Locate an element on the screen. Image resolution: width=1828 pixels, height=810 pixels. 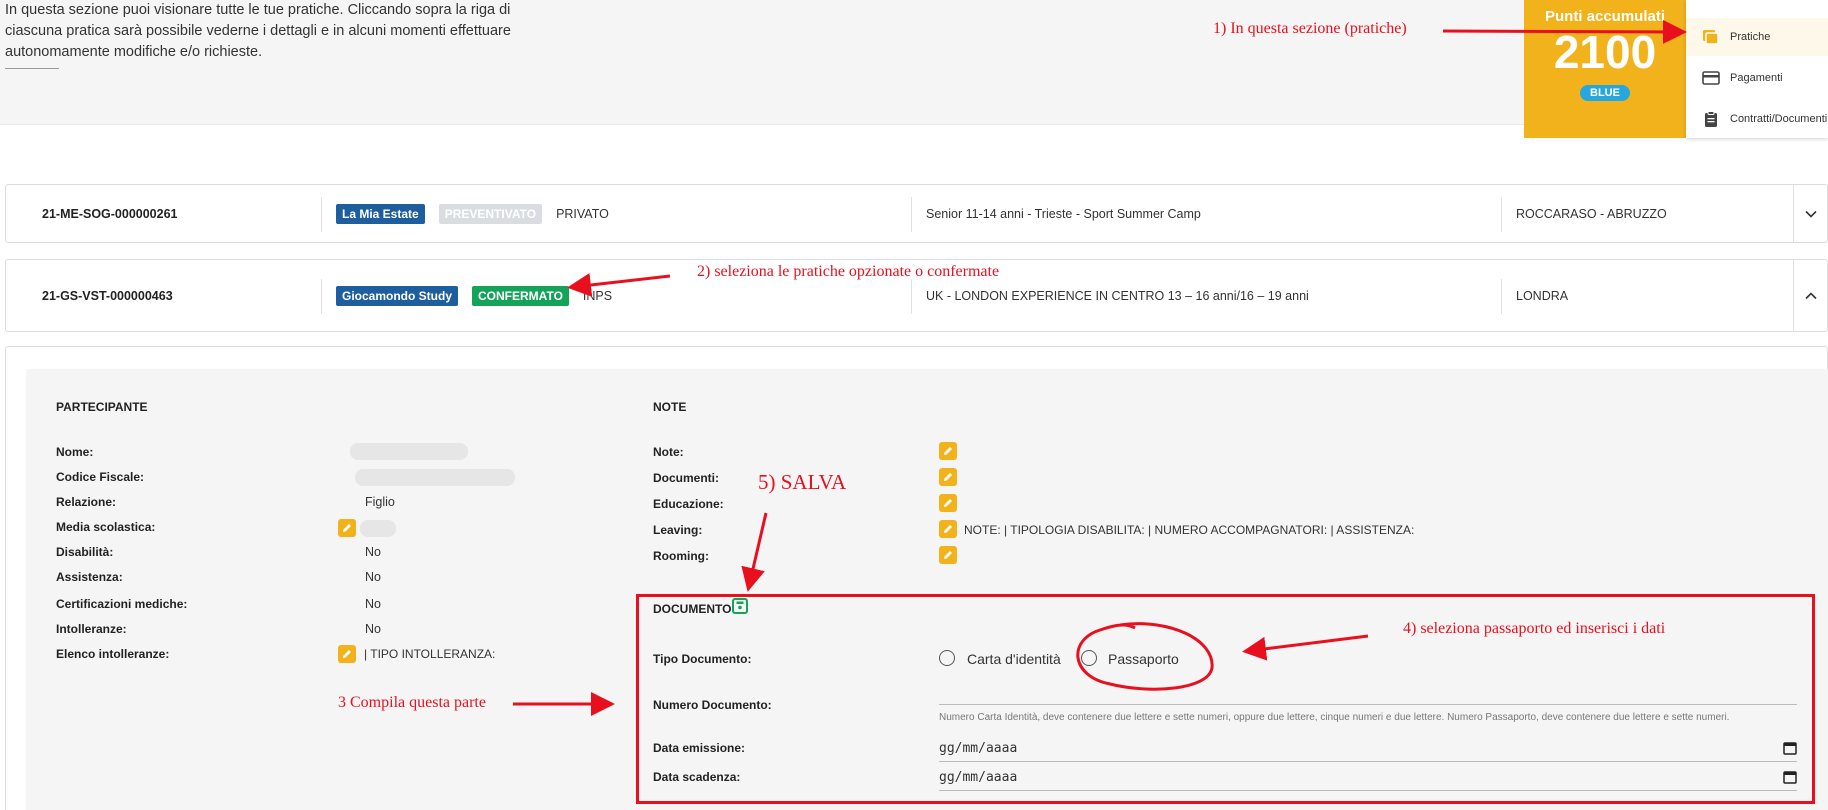
sidebar-item-contratti: Contratti/Documenti is located at coordinates (1757, 119).